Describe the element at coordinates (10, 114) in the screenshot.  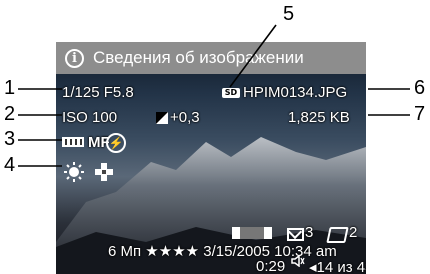
I see `callout-2: 2` at that location.